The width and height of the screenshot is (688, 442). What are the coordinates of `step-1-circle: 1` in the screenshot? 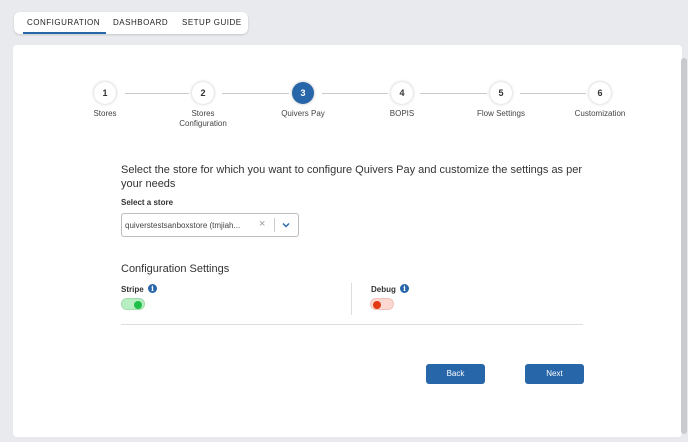 It's located at (105, 93).